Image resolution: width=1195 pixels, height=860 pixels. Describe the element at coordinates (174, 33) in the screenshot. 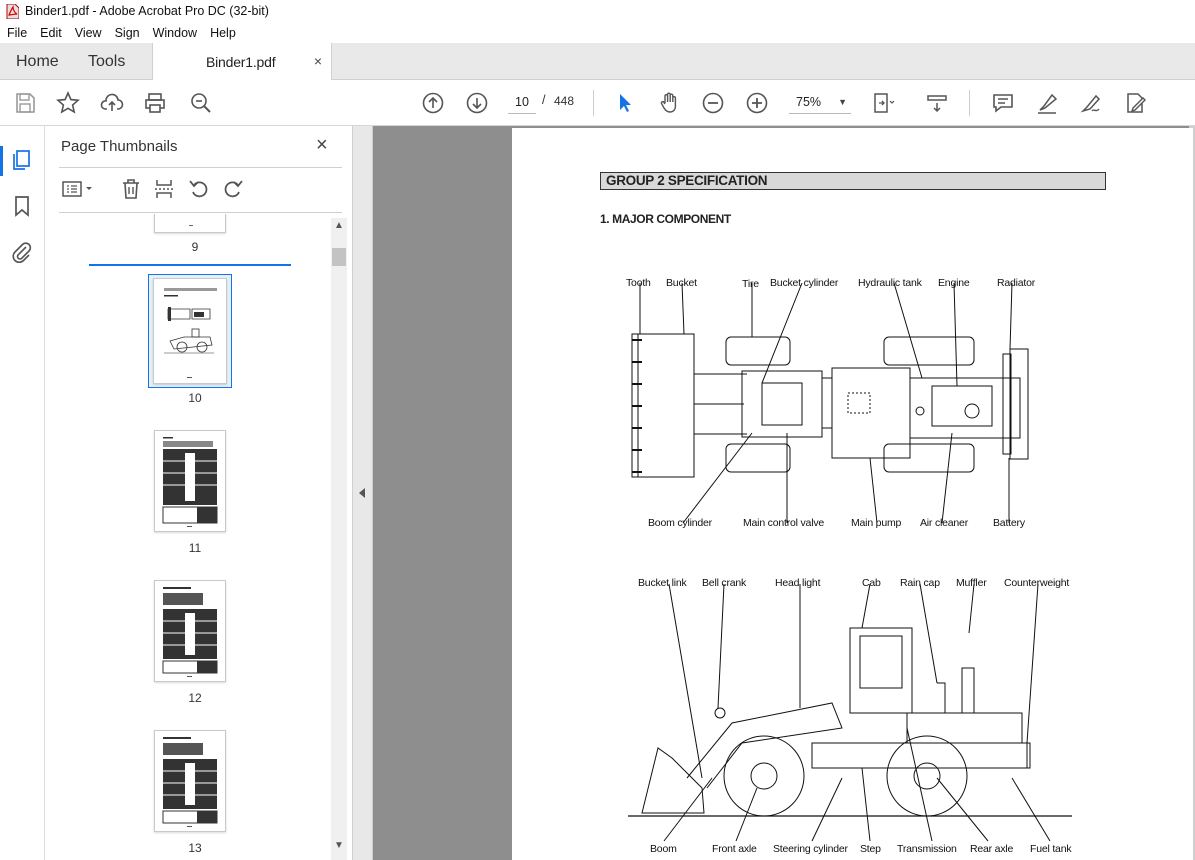

I see `menu-window: Window` at that location.